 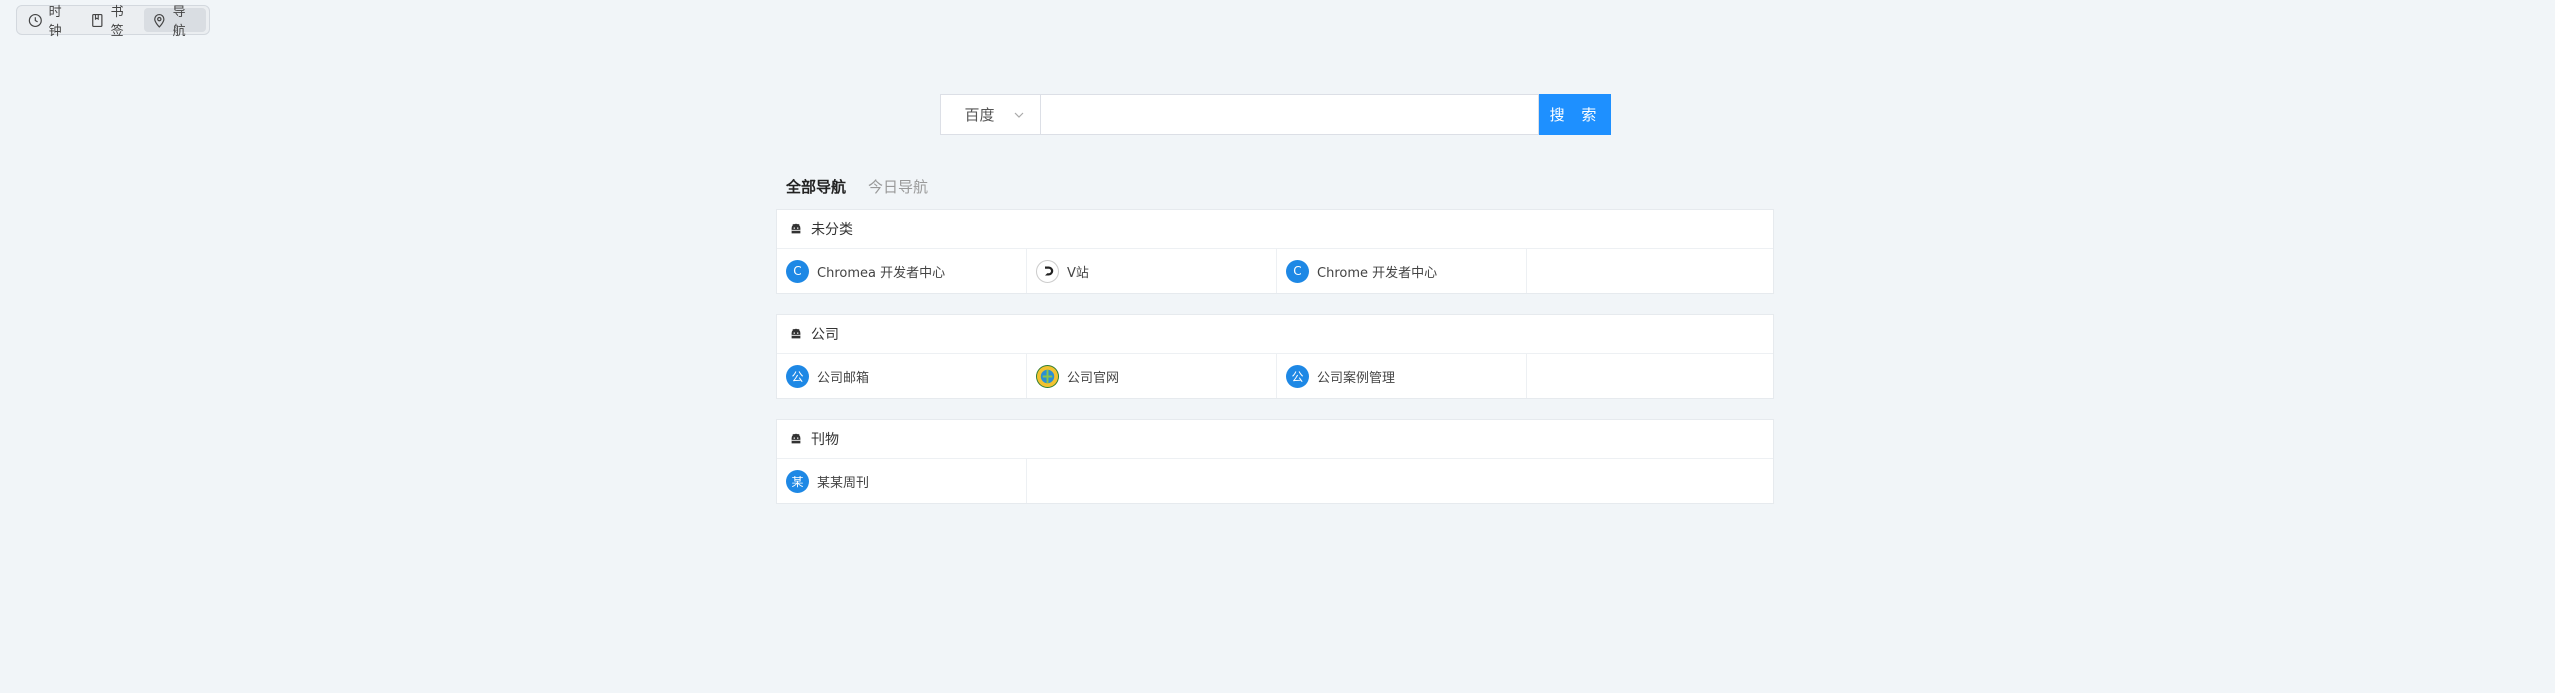 I want to click on group-header: 刊物, so click(x=1275, y=439).